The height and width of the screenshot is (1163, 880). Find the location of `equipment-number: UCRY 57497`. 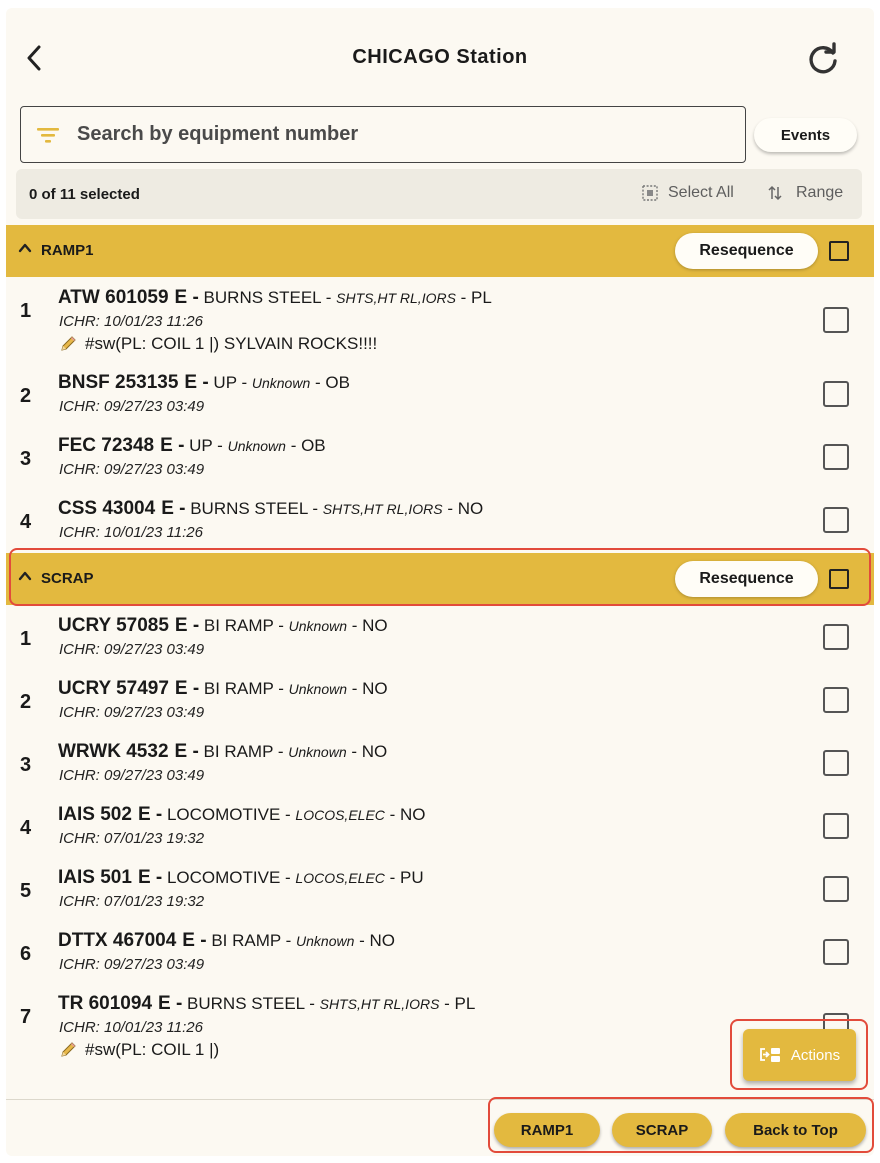

equipment-number: UCRY 57497 is located at coordinates (113, 688).